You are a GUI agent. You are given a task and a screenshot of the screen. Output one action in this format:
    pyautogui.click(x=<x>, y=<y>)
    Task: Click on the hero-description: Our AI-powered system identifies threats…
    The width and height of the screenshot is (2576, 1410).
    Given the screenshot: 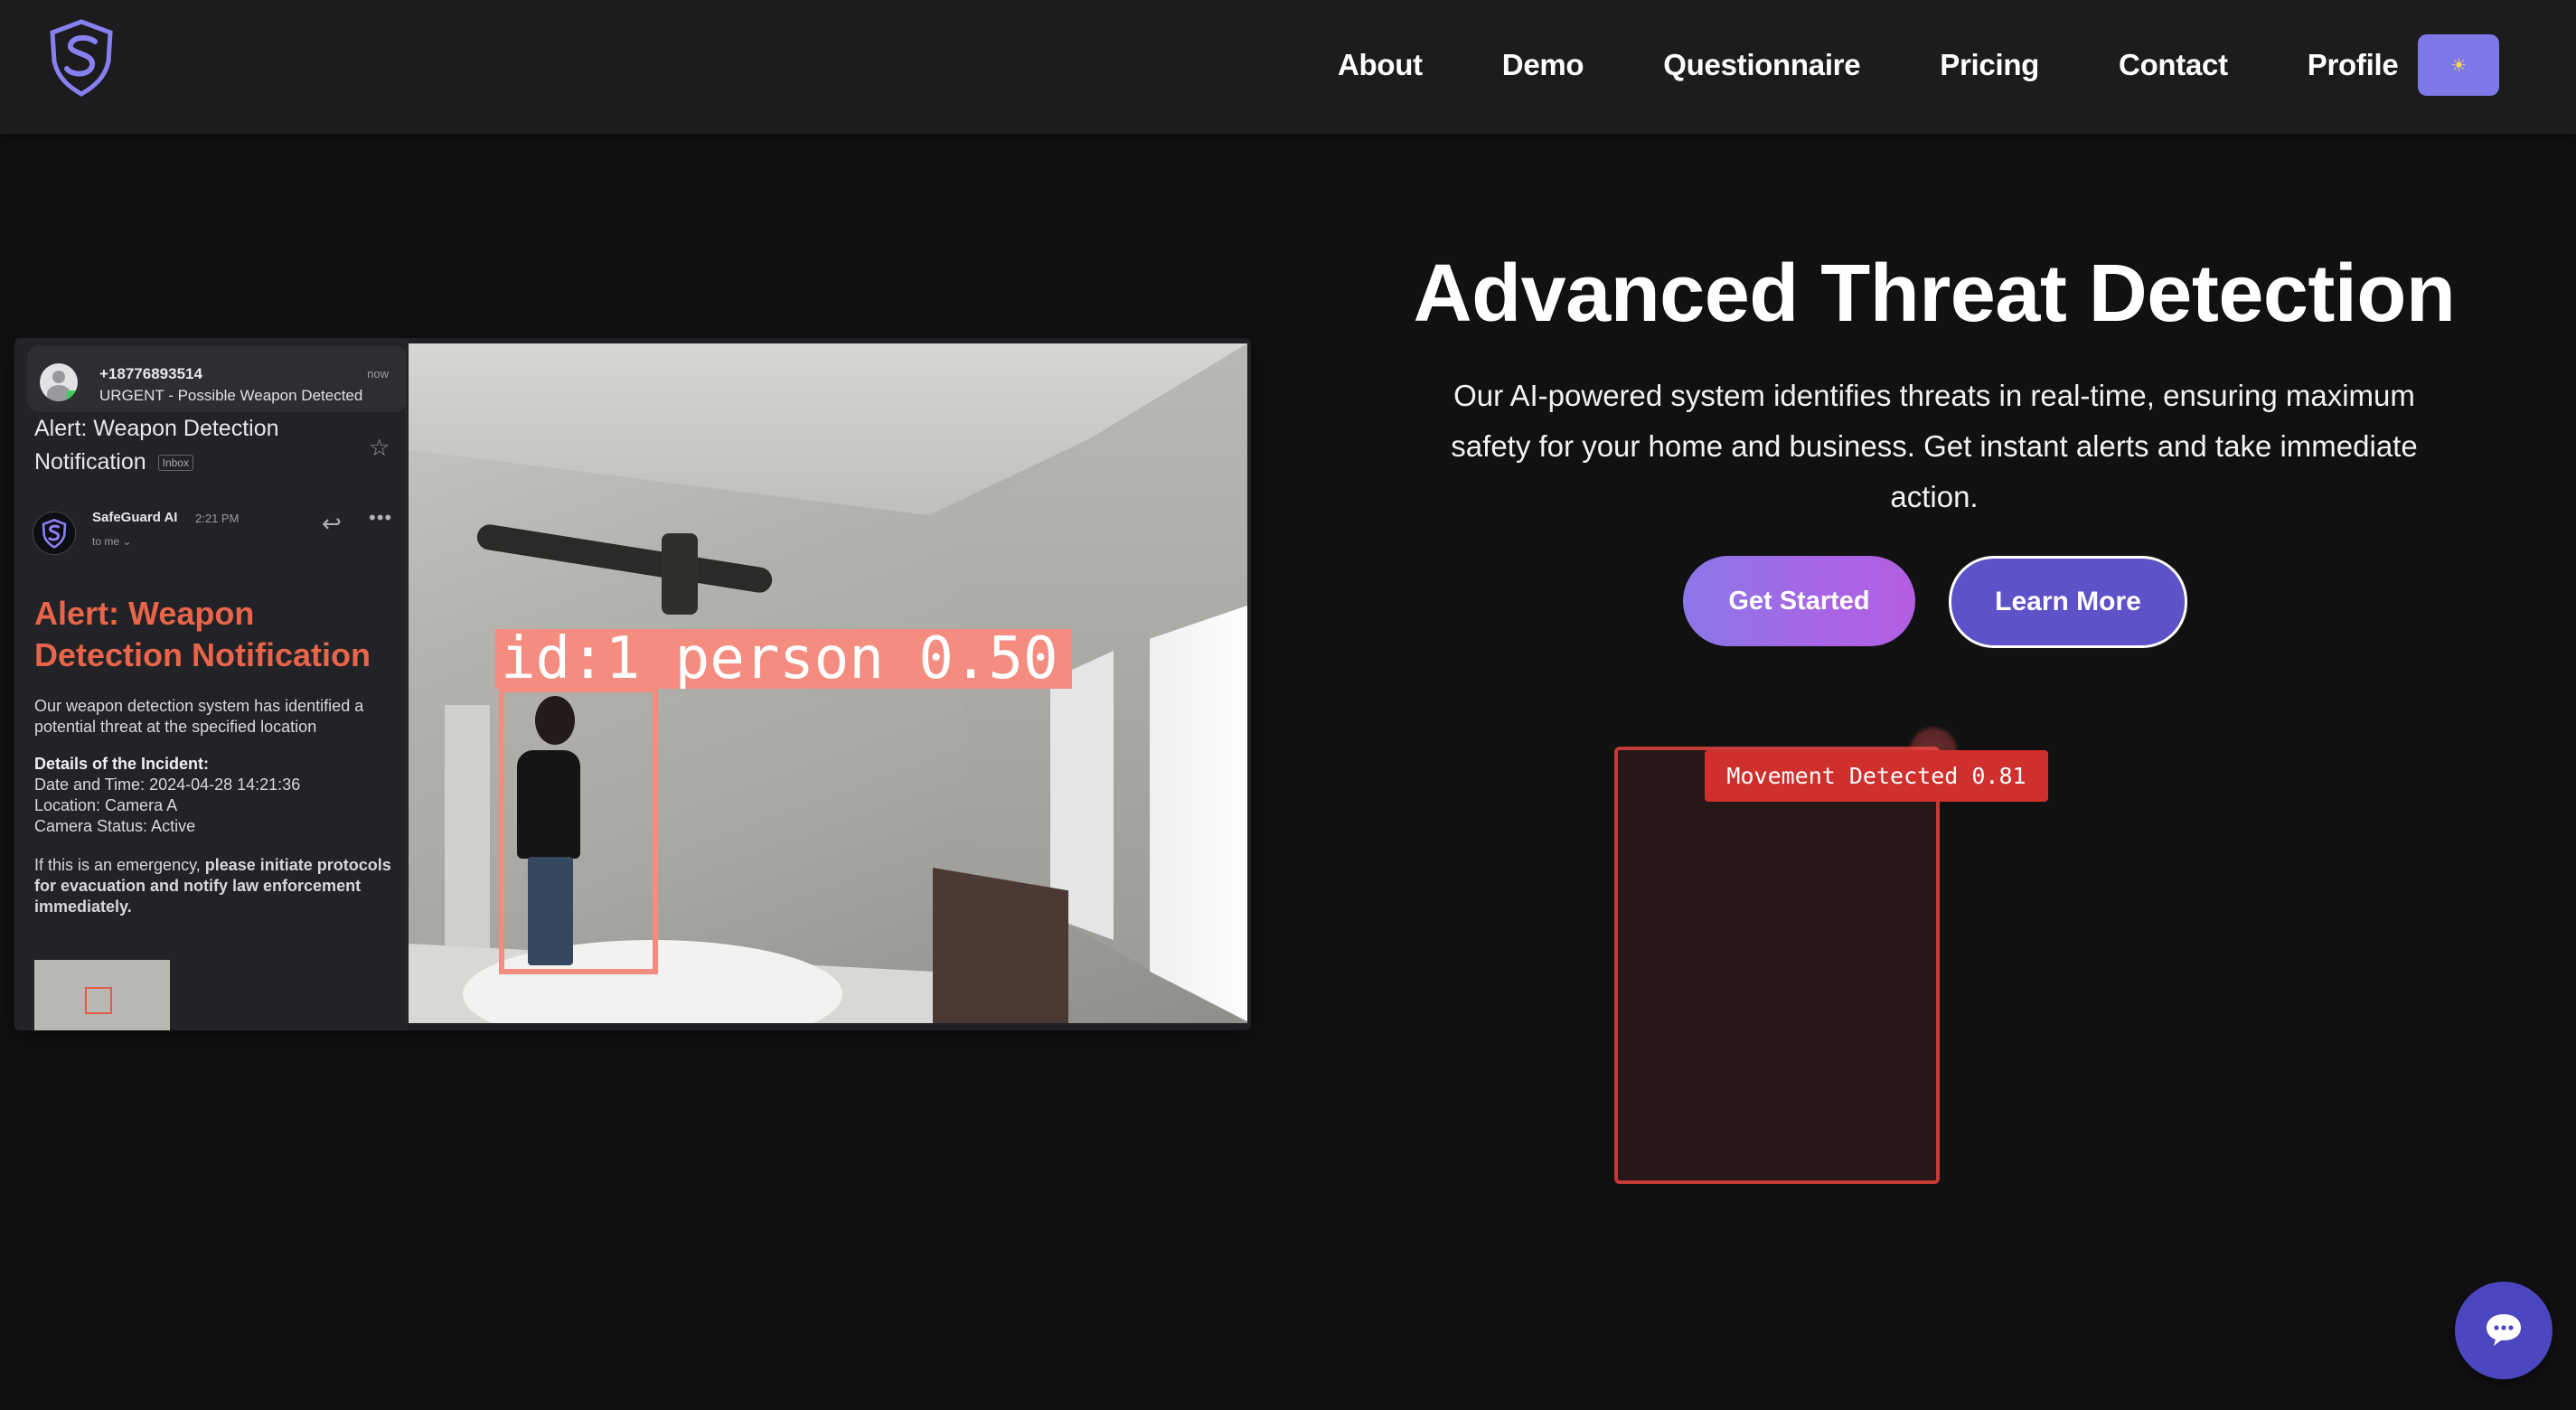 What is the action you would take?
    pyautogui.click(x=1934, y=446)
    